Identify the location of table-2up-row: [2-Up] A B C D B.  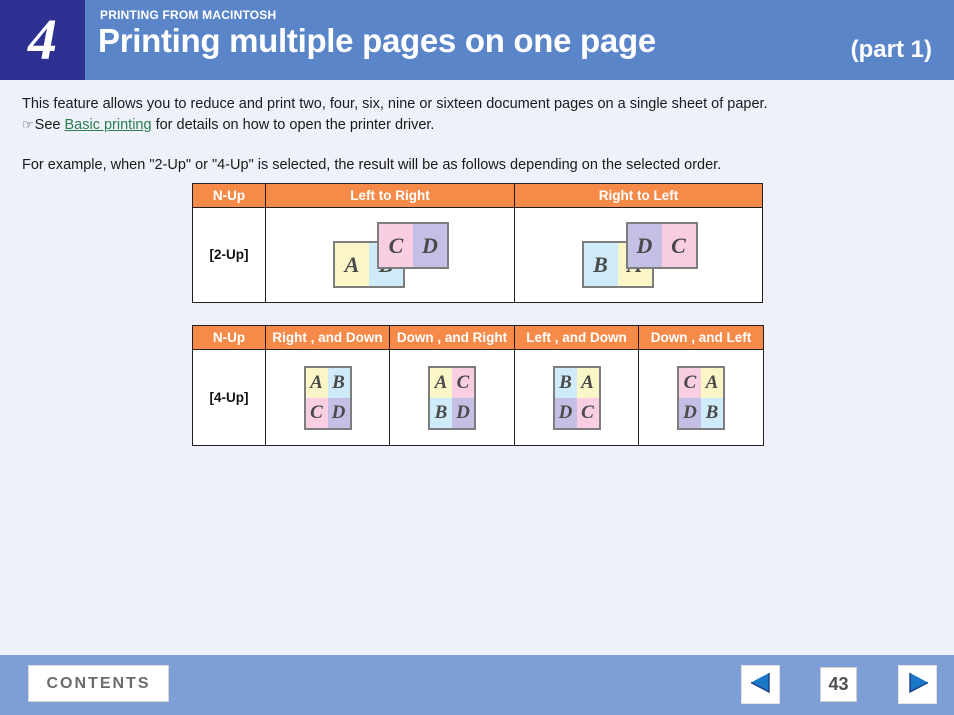
(477, 255).